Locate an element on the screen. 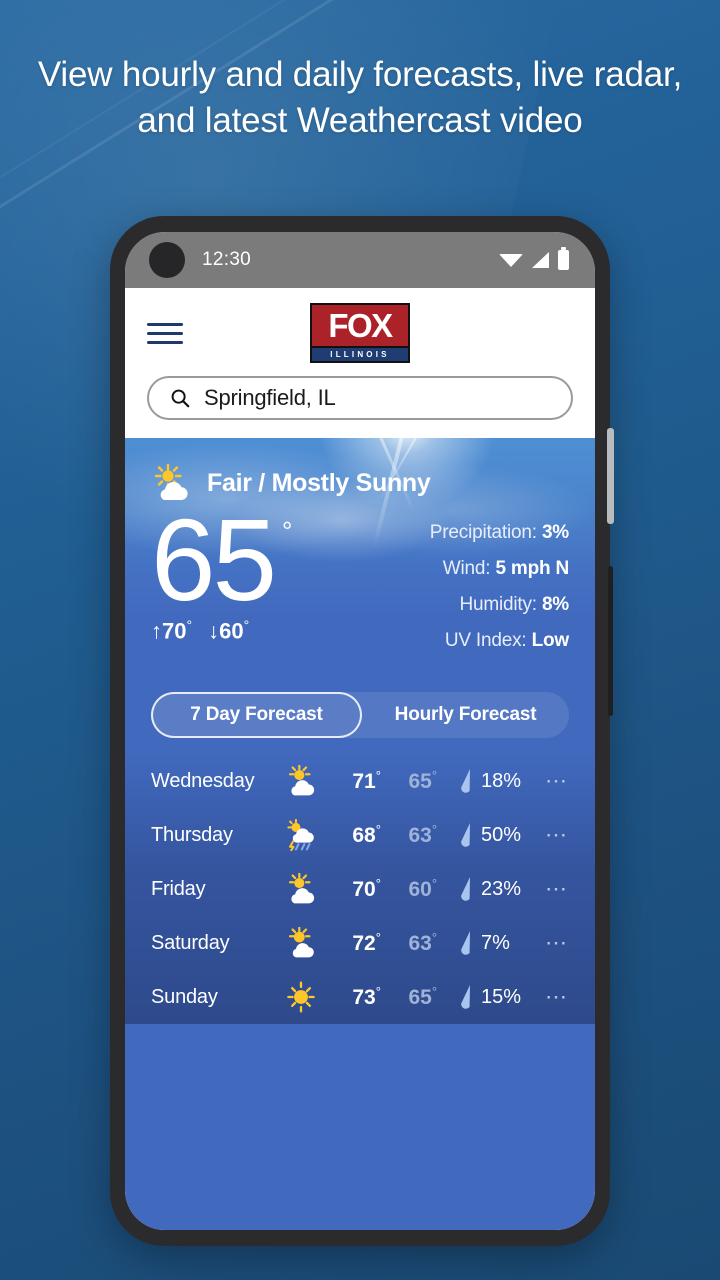 This screenshot has width=720, height=1280. hamburger-menu-icon is located at coordinates (165, 333).